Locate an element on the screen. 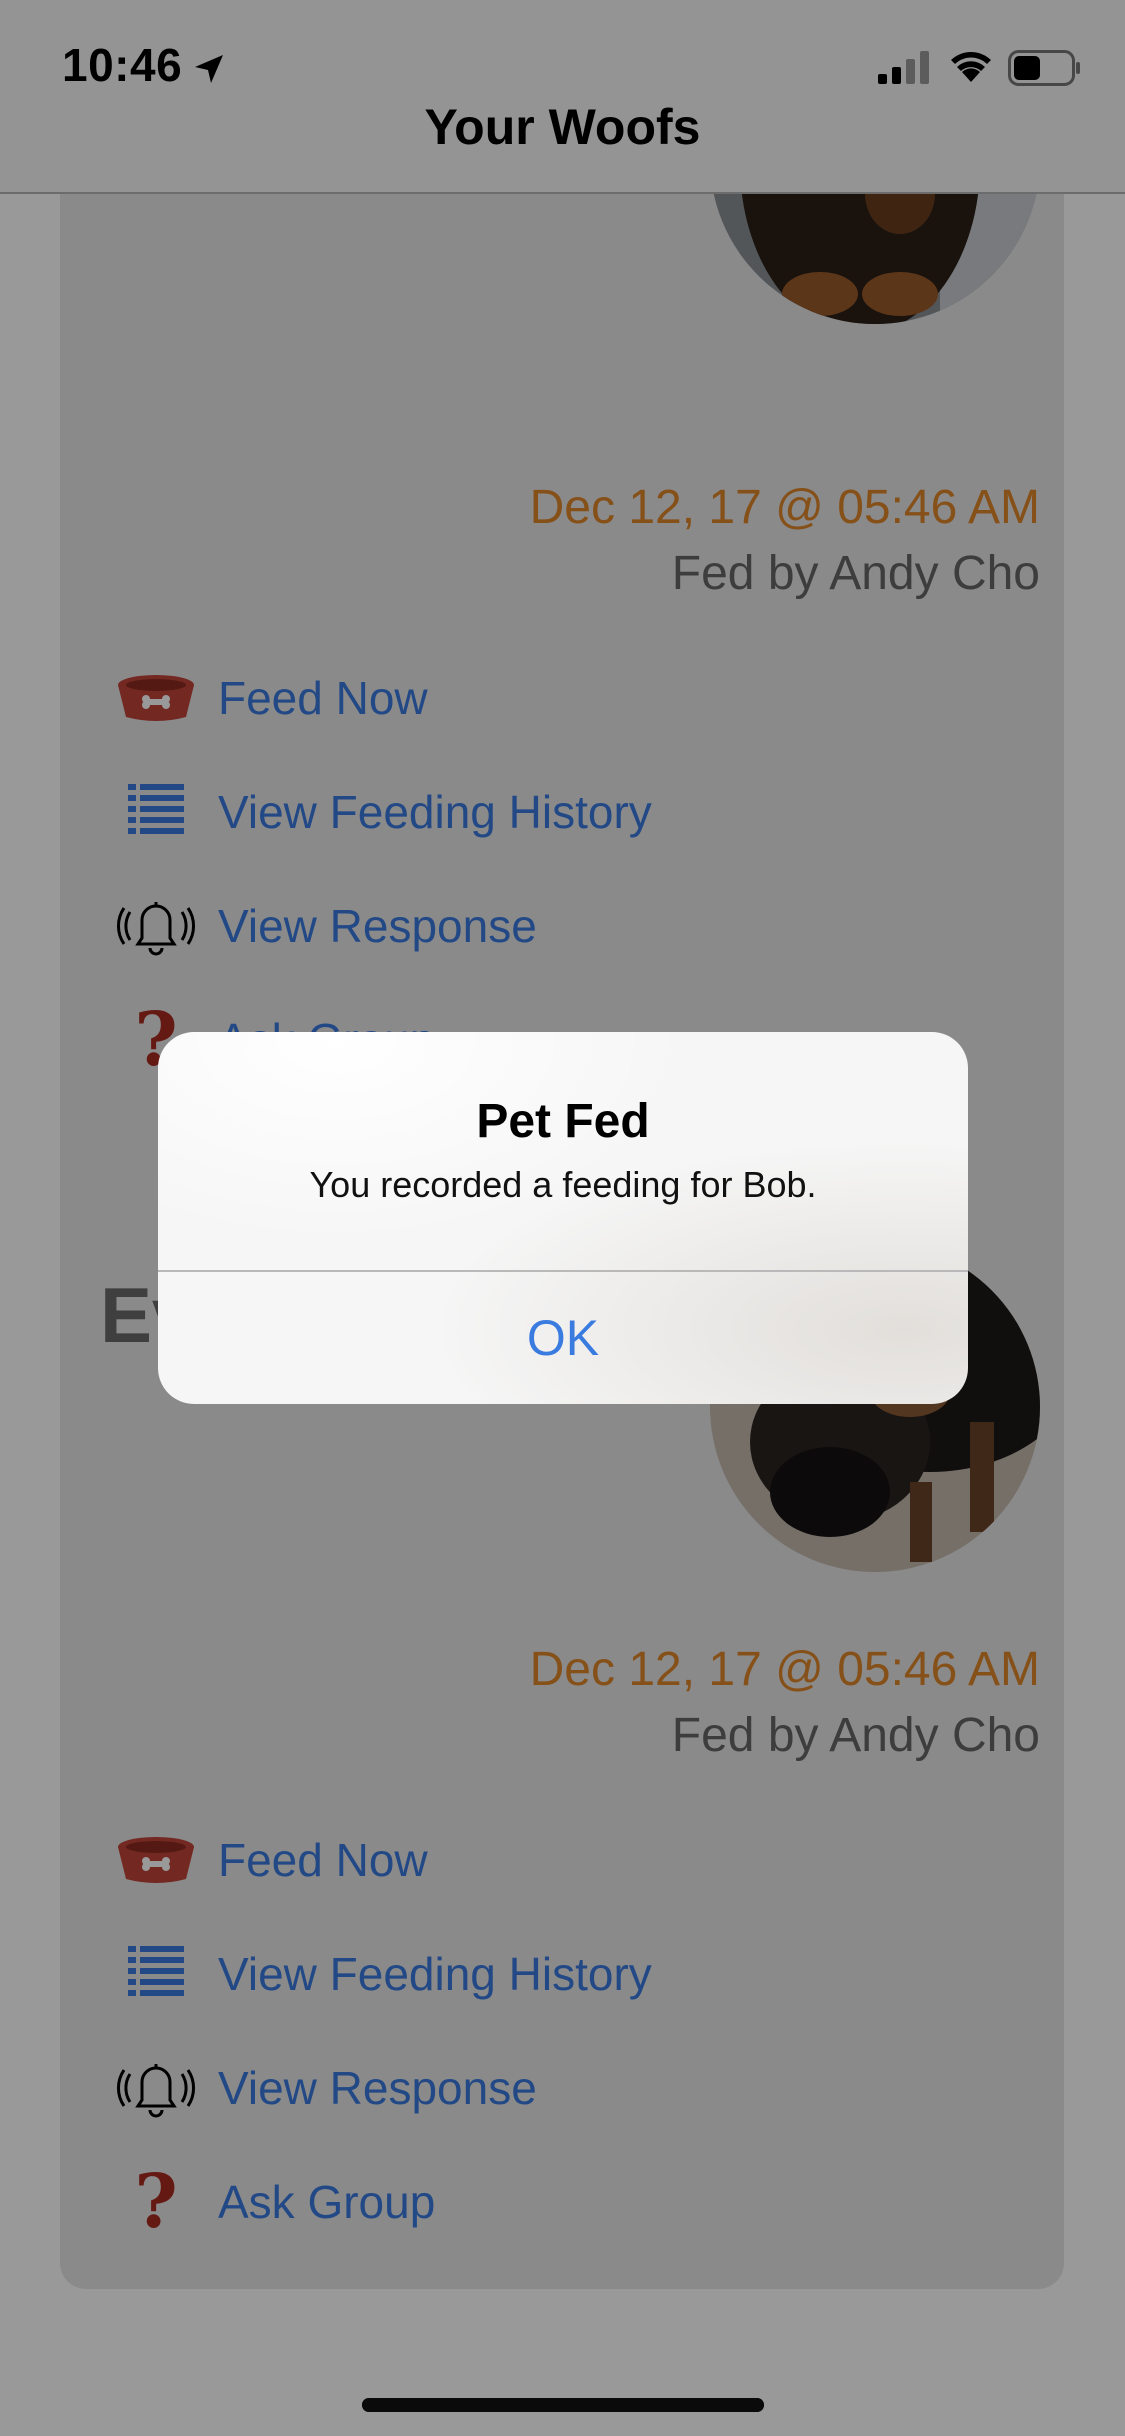 The height and width of the screenshot is (2436, 1125). ok-button: OK is located at coordinates (563, 1338).